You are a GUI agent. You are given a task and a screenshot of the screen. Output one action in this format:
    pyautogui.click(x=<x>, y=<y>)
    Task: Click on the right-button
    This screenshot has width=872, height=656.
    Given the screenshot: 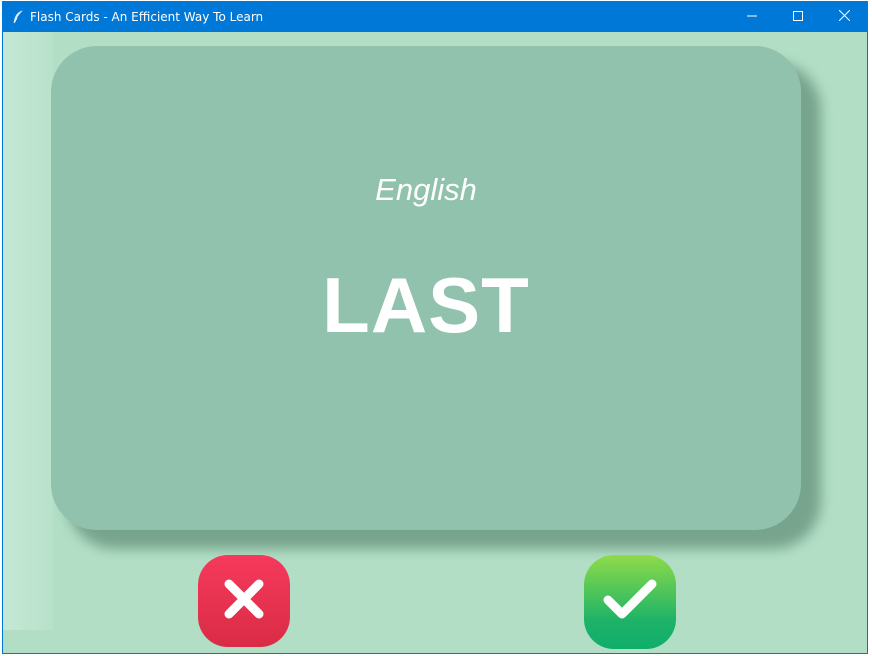 What is the action you would take?
    pyautogui.click(x=630, y=602)
    